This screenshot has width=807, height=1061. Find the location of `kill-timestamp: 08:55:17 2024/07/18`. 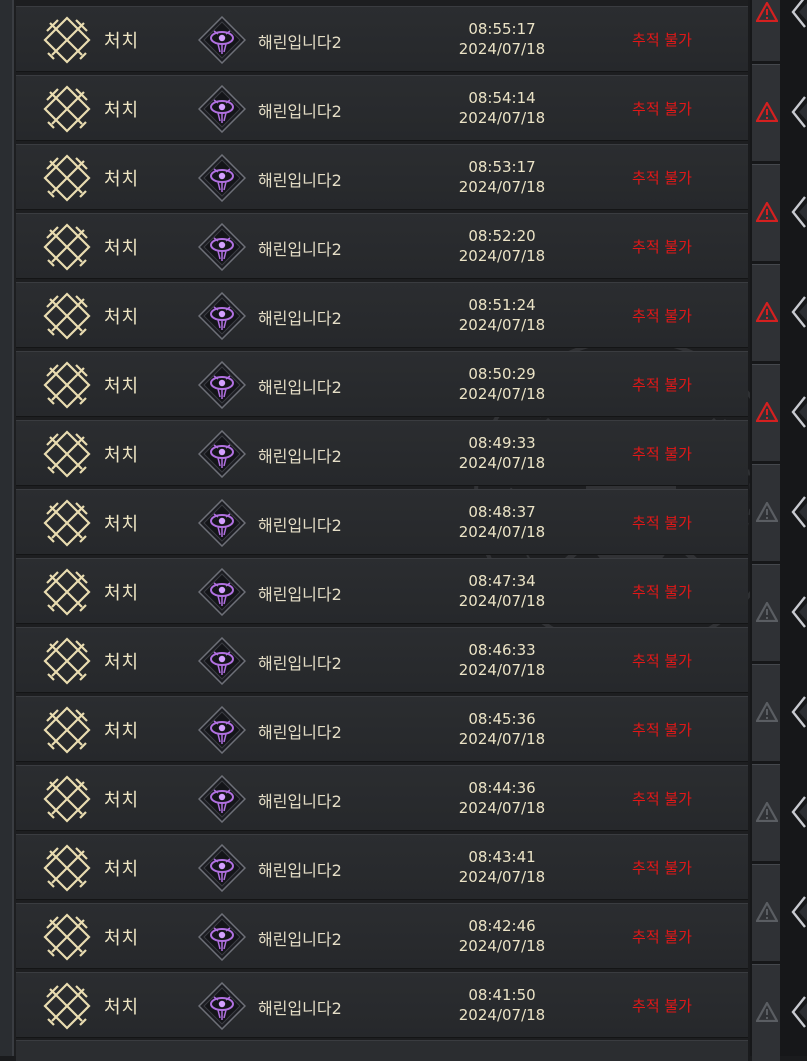

kill-timestamp: 08:55:17 2024/07/18 is located at coordinates (502, 39).